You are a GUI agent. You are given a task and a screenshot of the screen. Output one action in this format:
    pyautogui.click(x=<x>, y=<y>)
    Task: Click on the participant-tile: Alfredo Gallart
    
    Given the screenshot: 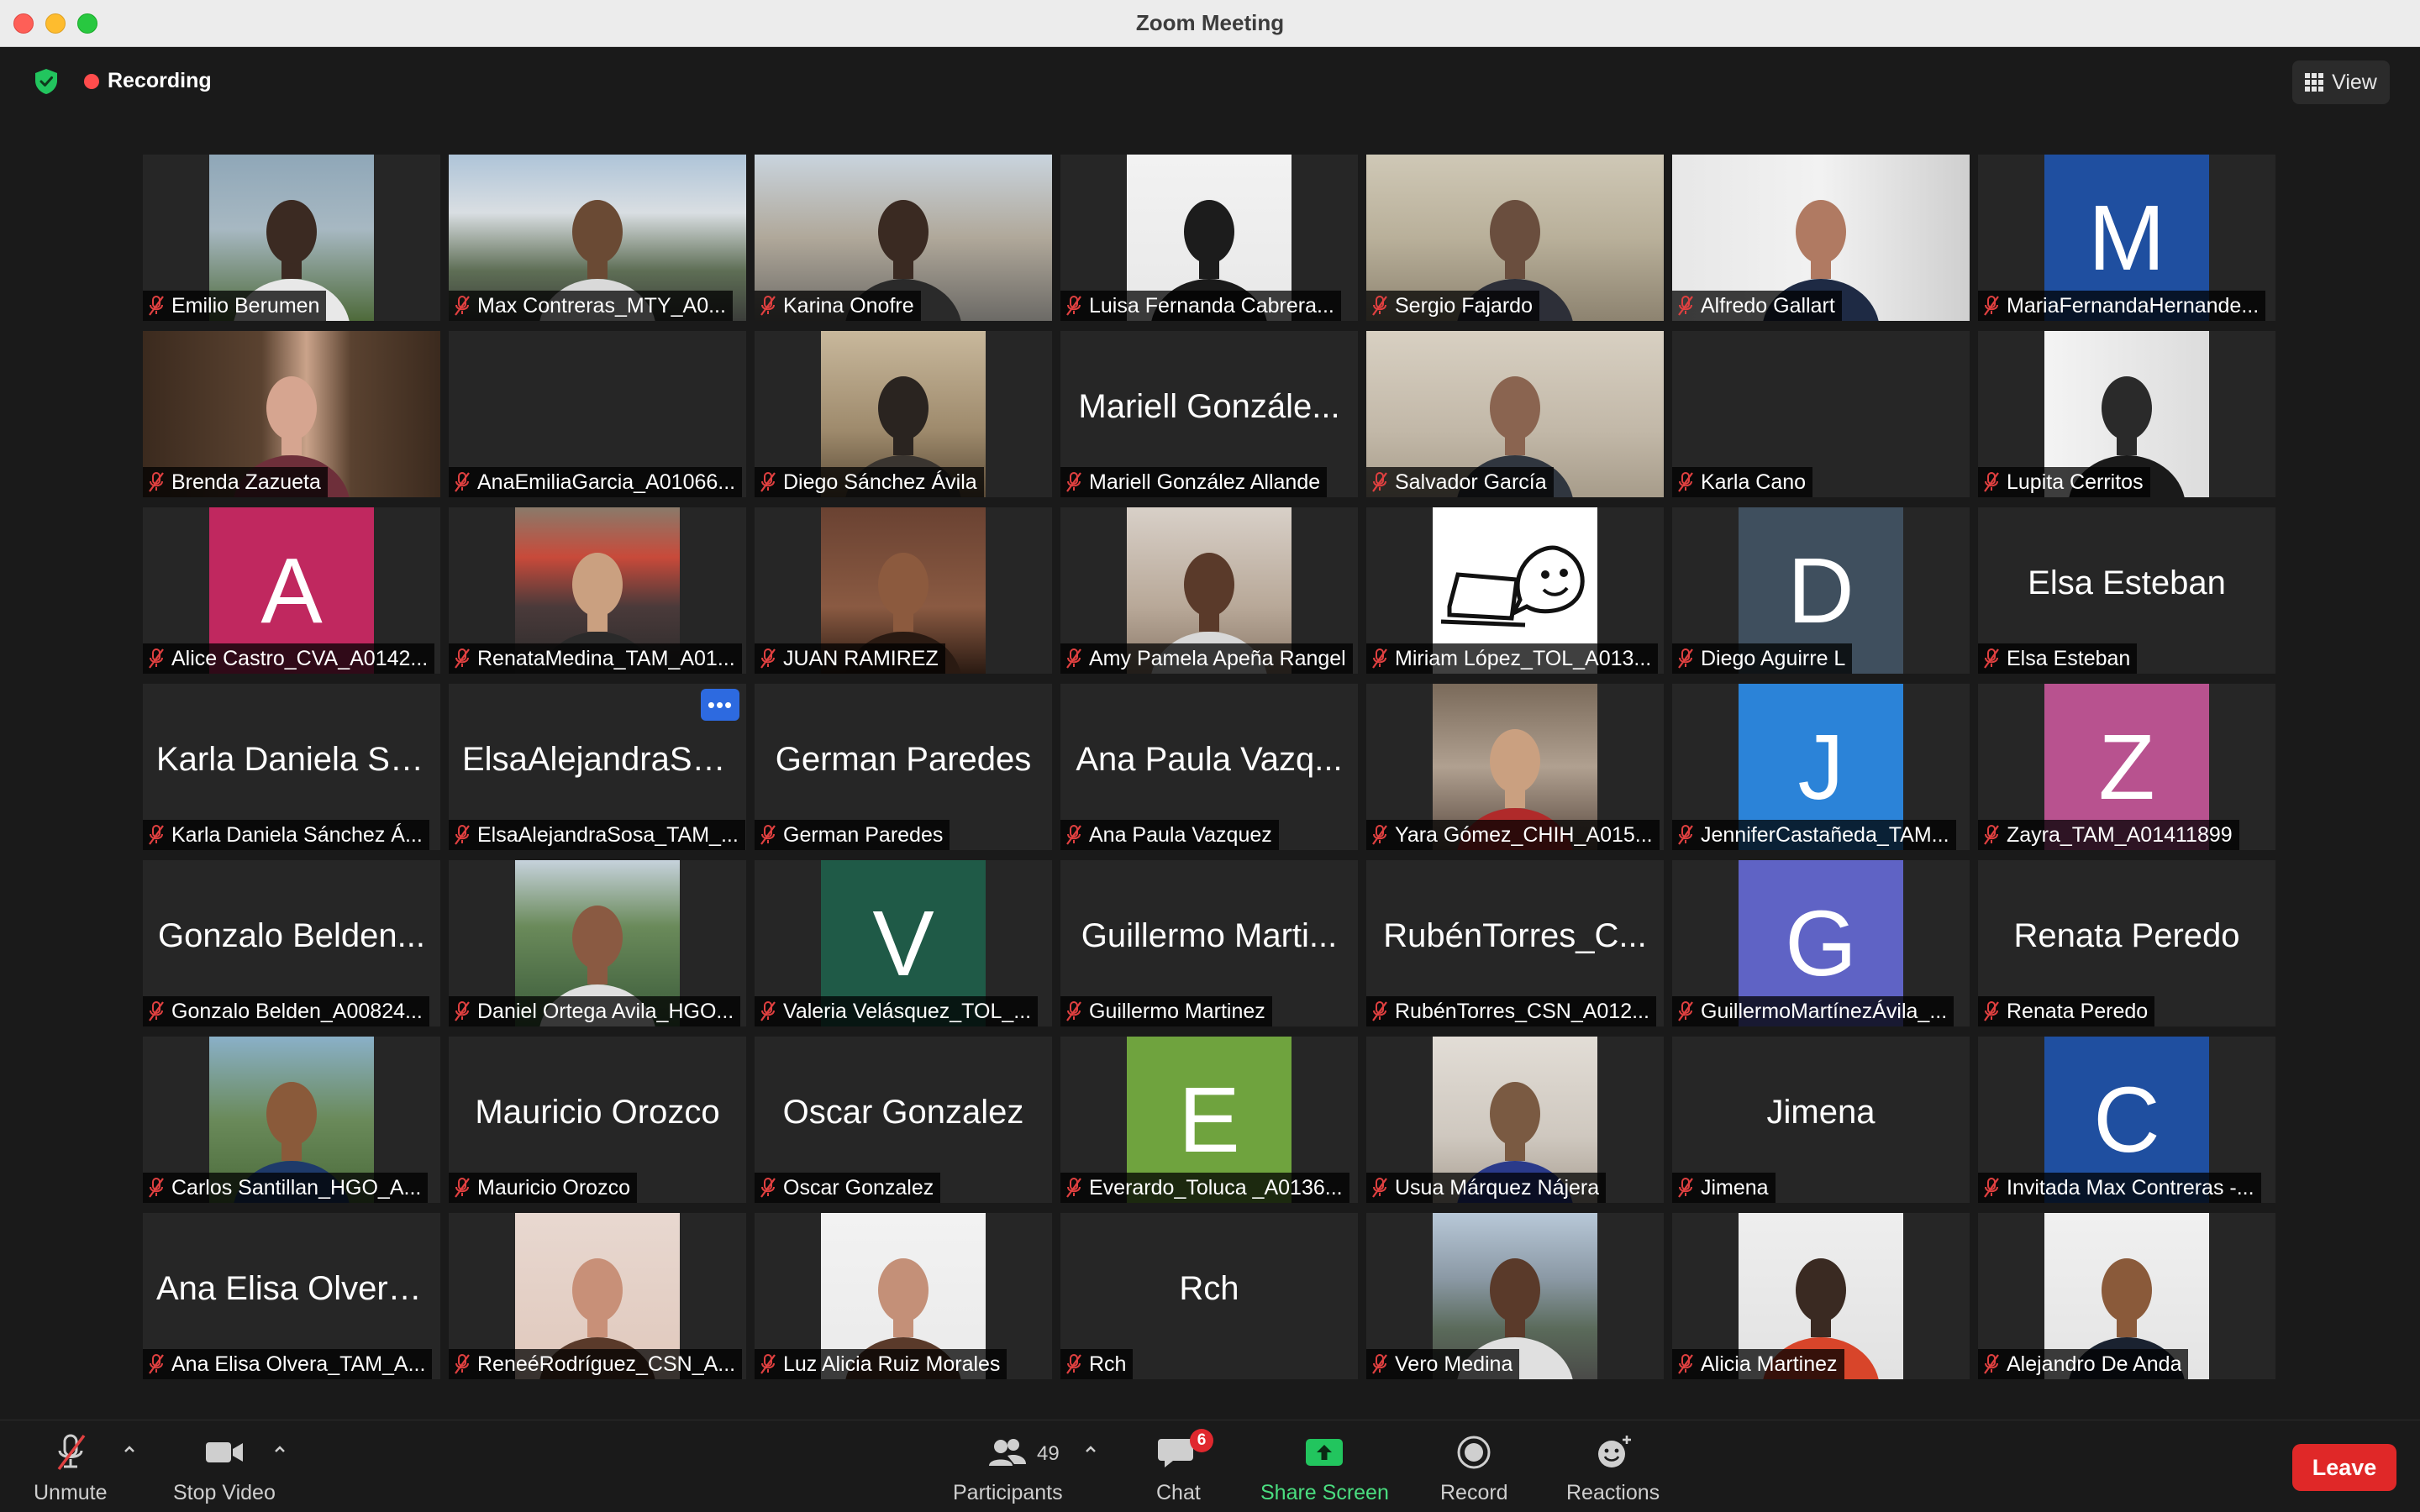 What is the action you would take?
    pyautogui.click(x=1821, y=238)
    